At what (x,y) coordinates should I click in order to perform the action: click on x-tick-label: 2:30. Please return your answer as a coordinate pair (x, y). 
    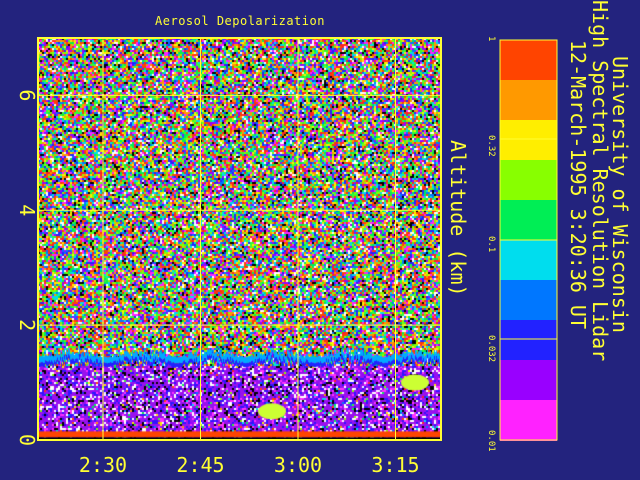
    Looking at the image, I should click on (103, 465).